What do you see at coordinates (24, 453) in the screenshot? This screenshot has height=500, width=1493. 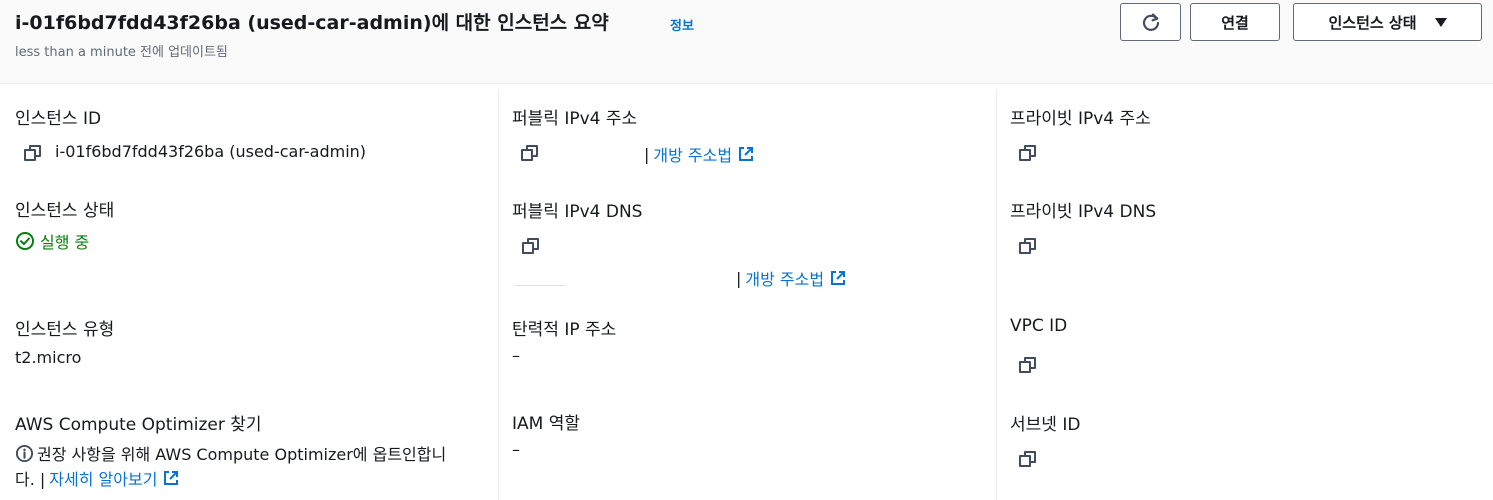 I see `info-circle-icon` at bounding box center [24, 453].